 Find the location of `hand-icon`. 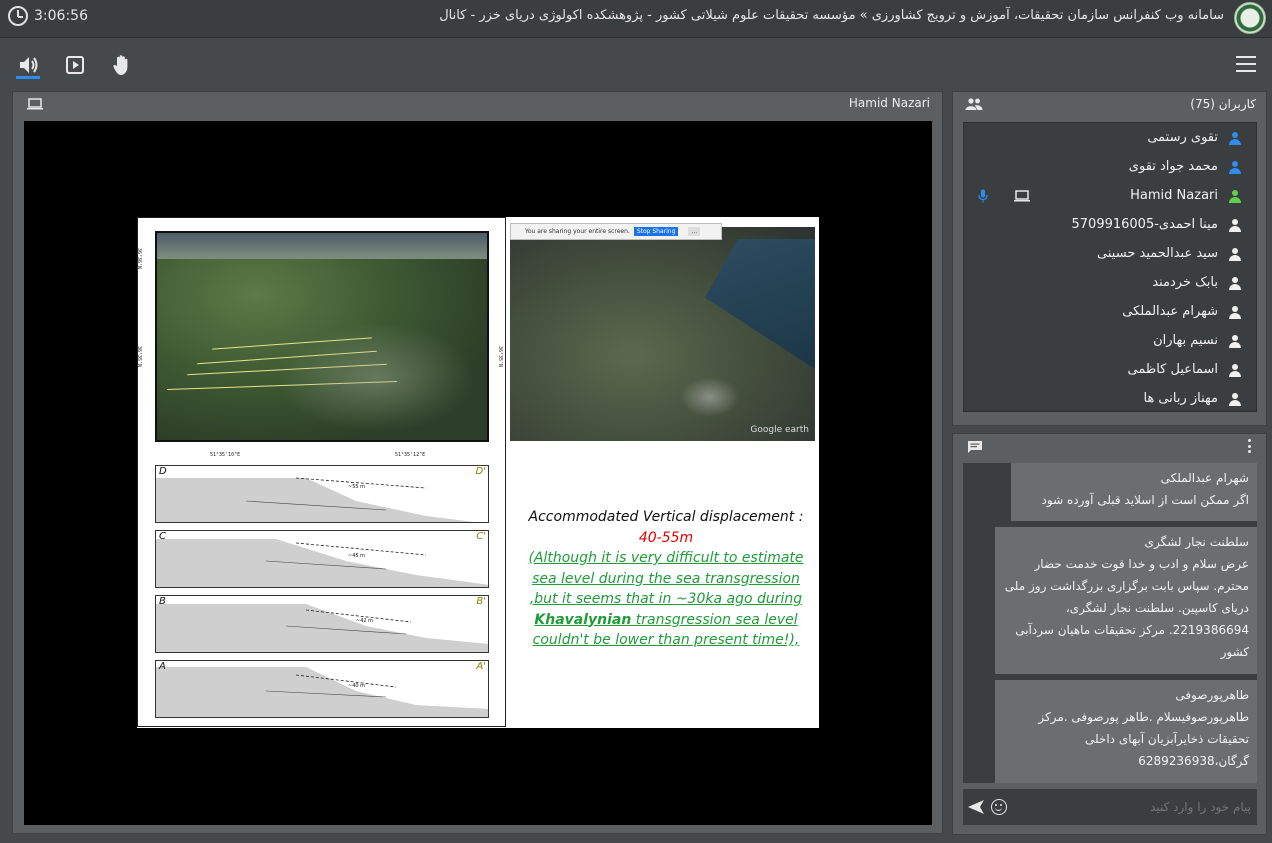

hand-icon is located at coordinates (120, 65).